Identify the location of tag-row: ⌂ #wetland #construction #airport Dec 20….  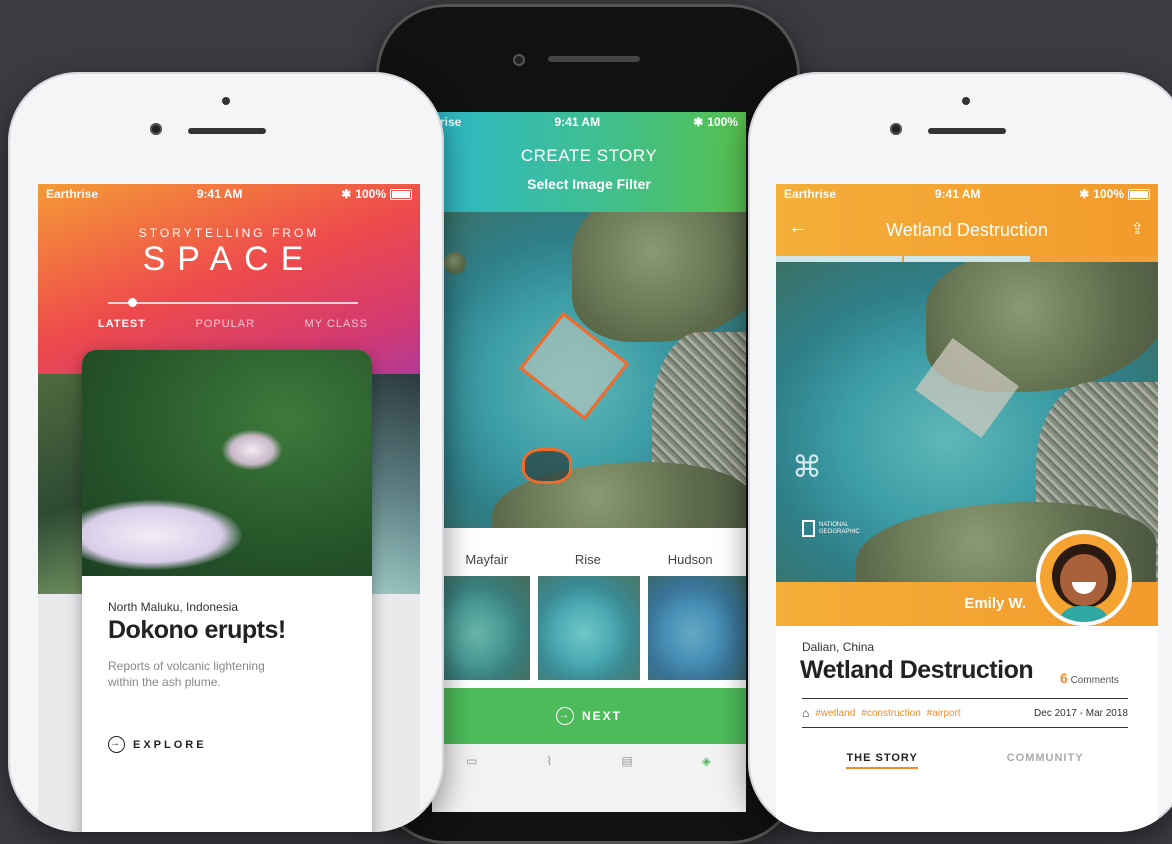
(965, 713).